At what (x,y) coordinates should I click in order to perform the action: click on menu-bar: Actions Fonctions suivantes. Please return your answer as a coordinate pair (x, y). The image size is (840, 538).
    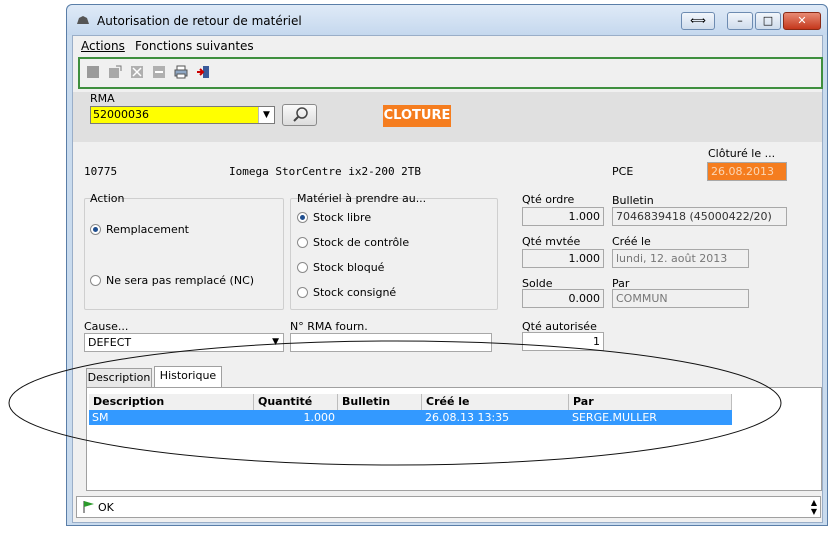
    Looking at the image, I should click on (447, 46).